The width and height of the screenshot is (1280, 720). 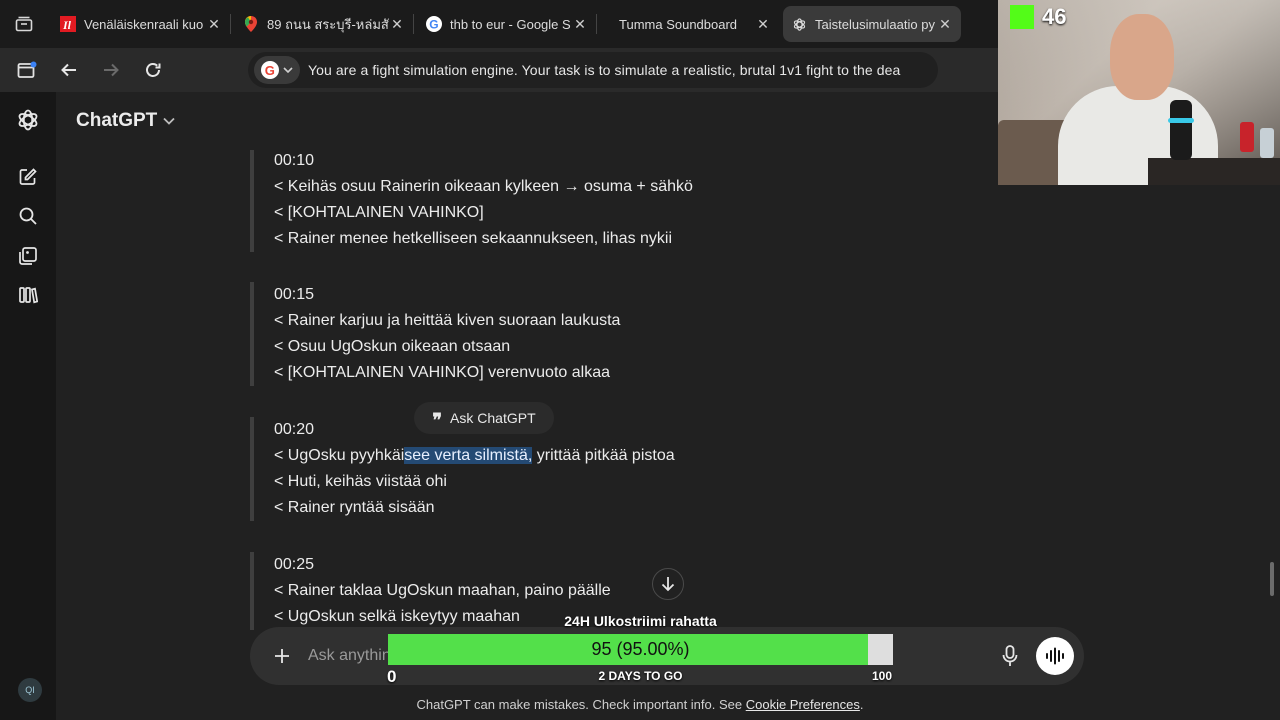 I want to click on edit-icon, so click(x=28, y=176).